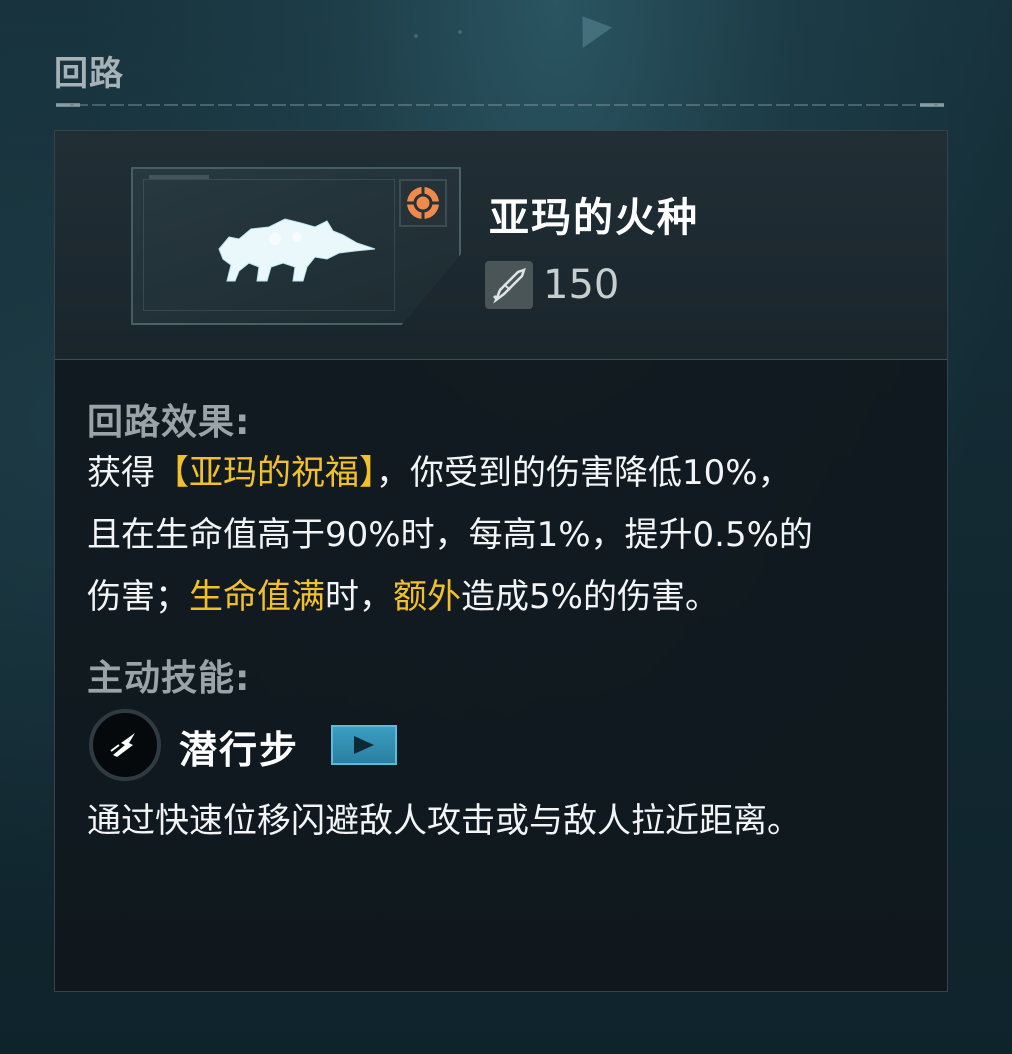 The image size is (1012, 1054). What do you see at coordinates (179, 177) in the screenshot?
I see `portrait-tag` at bounding box center [179, 177].